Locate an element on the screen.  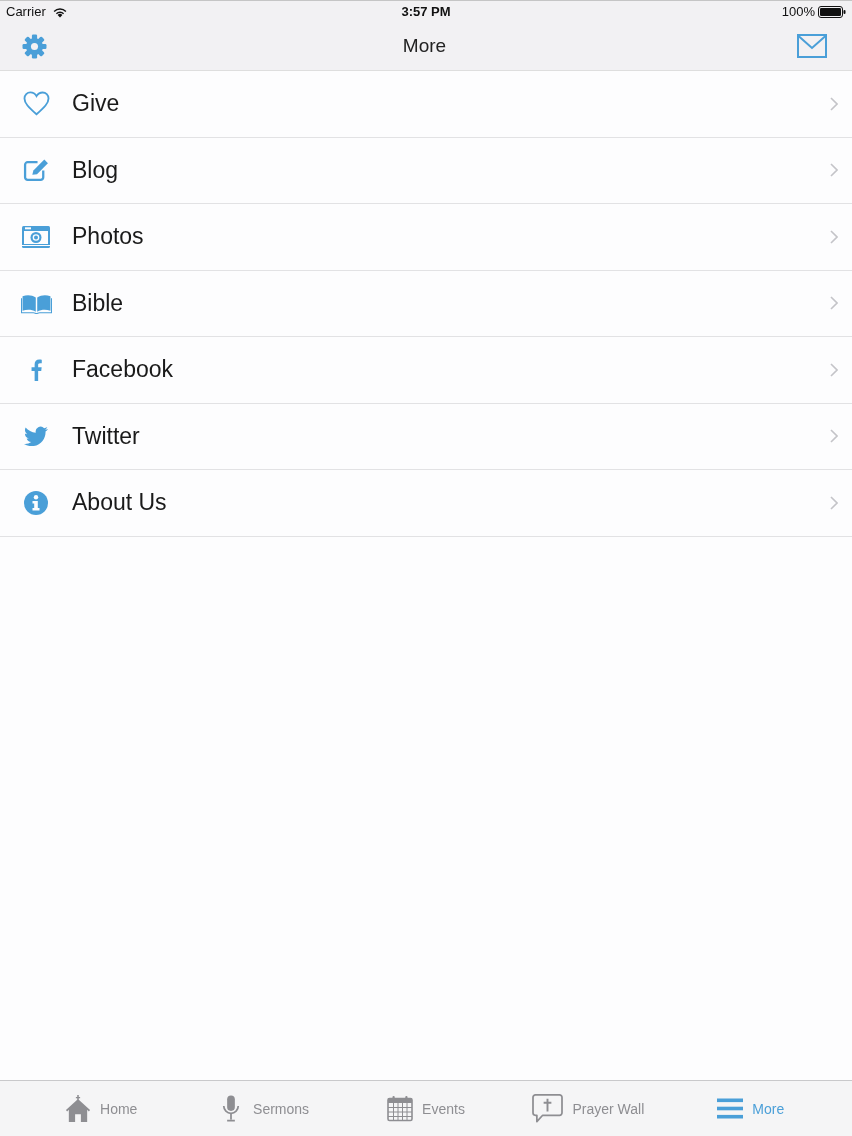
info-icon is located at coordinates (36, 502).